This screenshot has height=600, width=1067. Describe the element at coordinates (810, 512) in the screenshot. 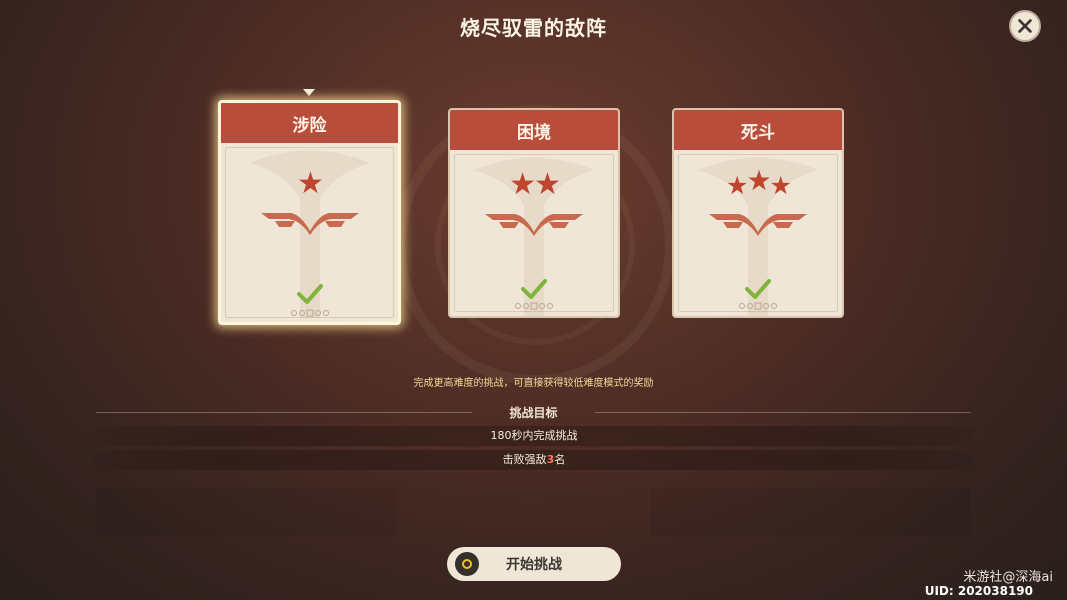

I see `faded-panel-right` at that location.